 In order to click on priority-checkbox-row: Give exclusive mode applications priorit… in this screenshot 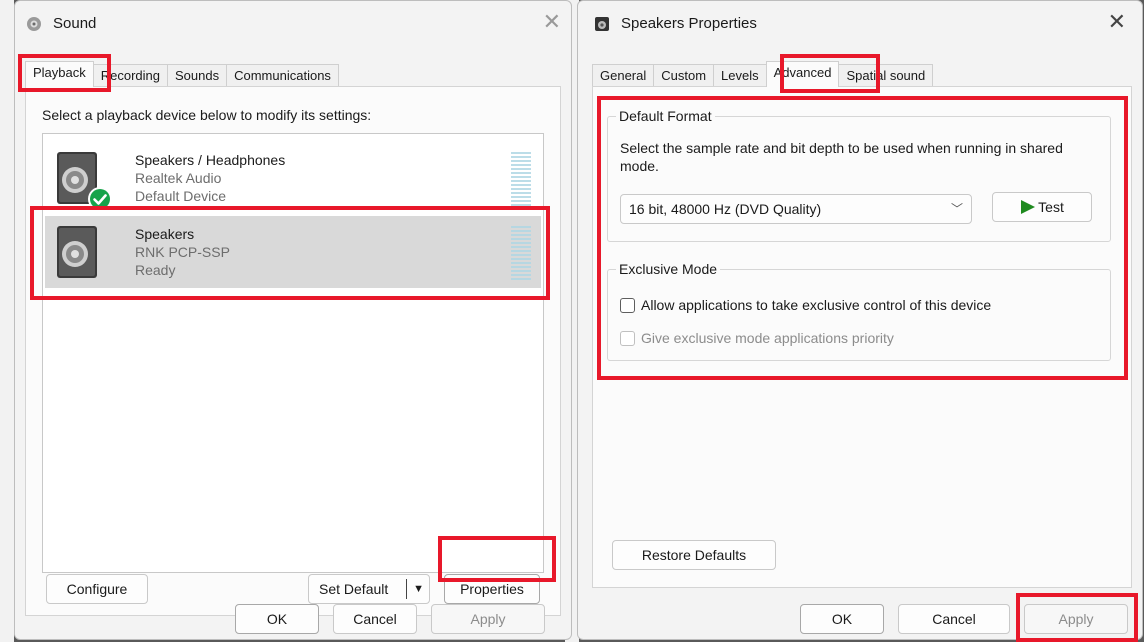, I will do `click(757, 338)`.